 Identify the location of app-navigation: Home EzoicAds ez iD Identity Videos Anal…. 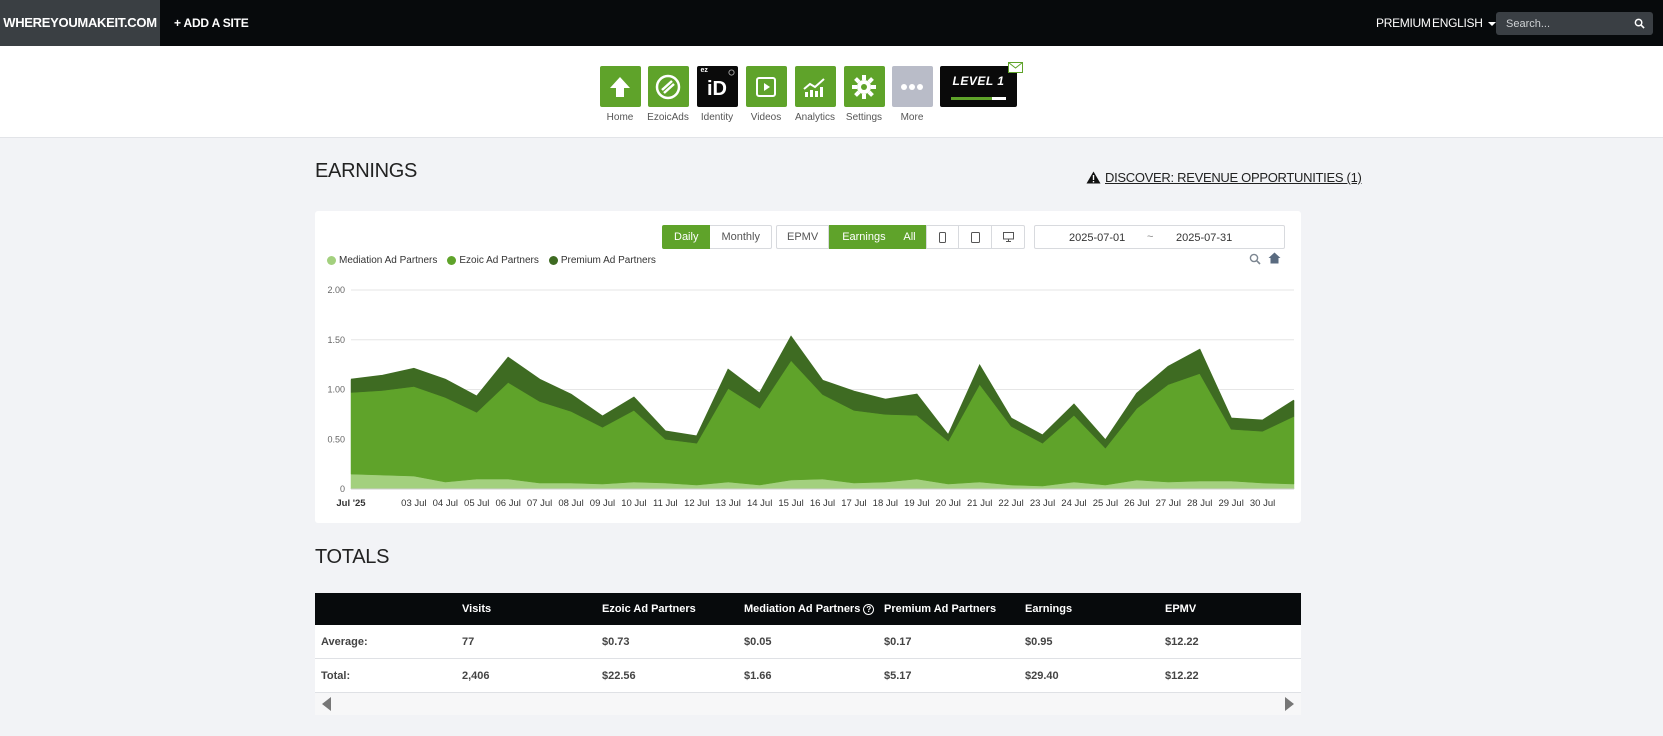
(831, 92).